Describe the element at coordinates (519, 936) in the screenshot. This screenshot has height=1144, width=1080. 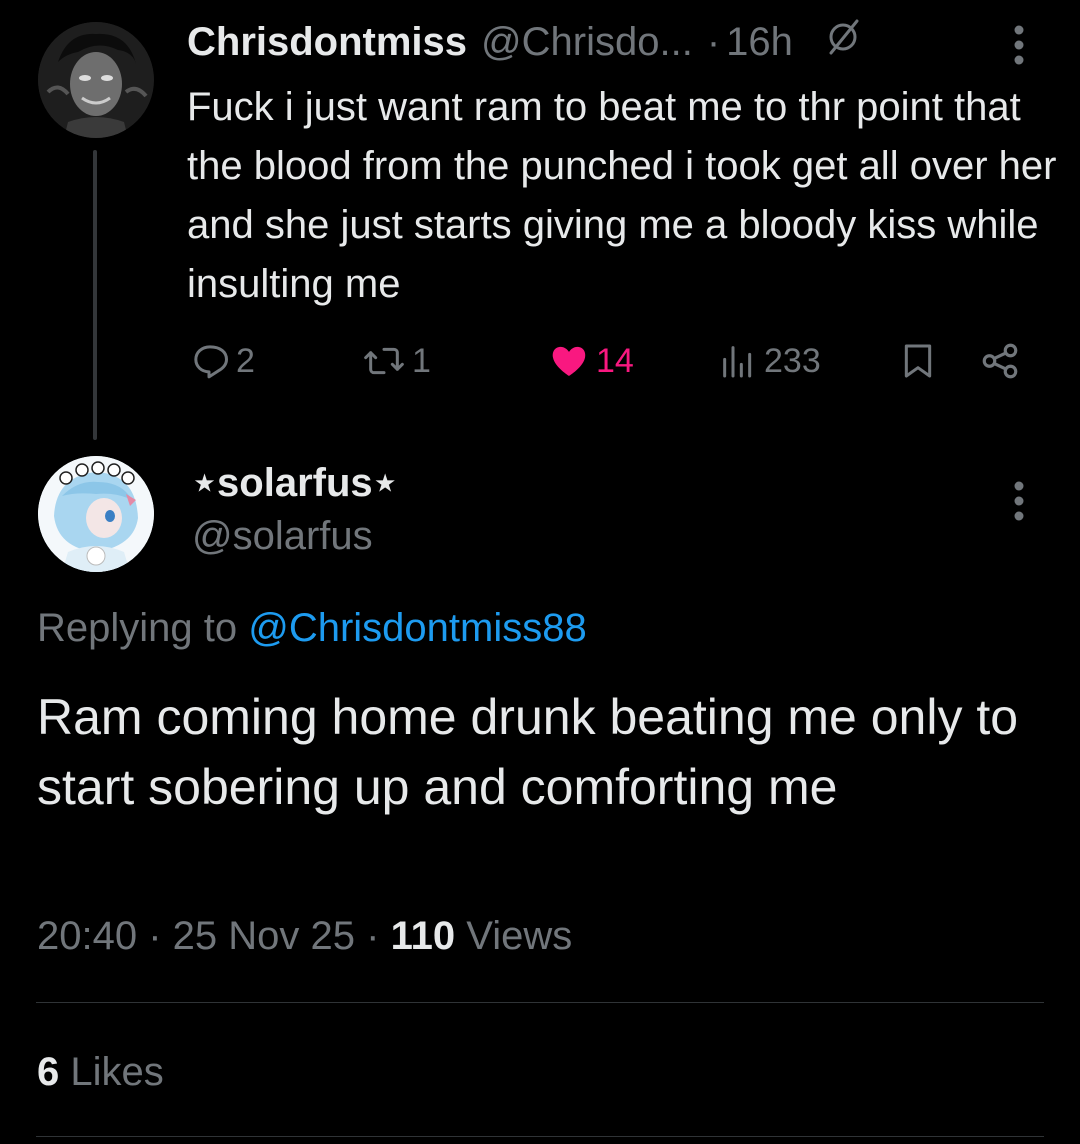
I see `views-label: Views` at that location.